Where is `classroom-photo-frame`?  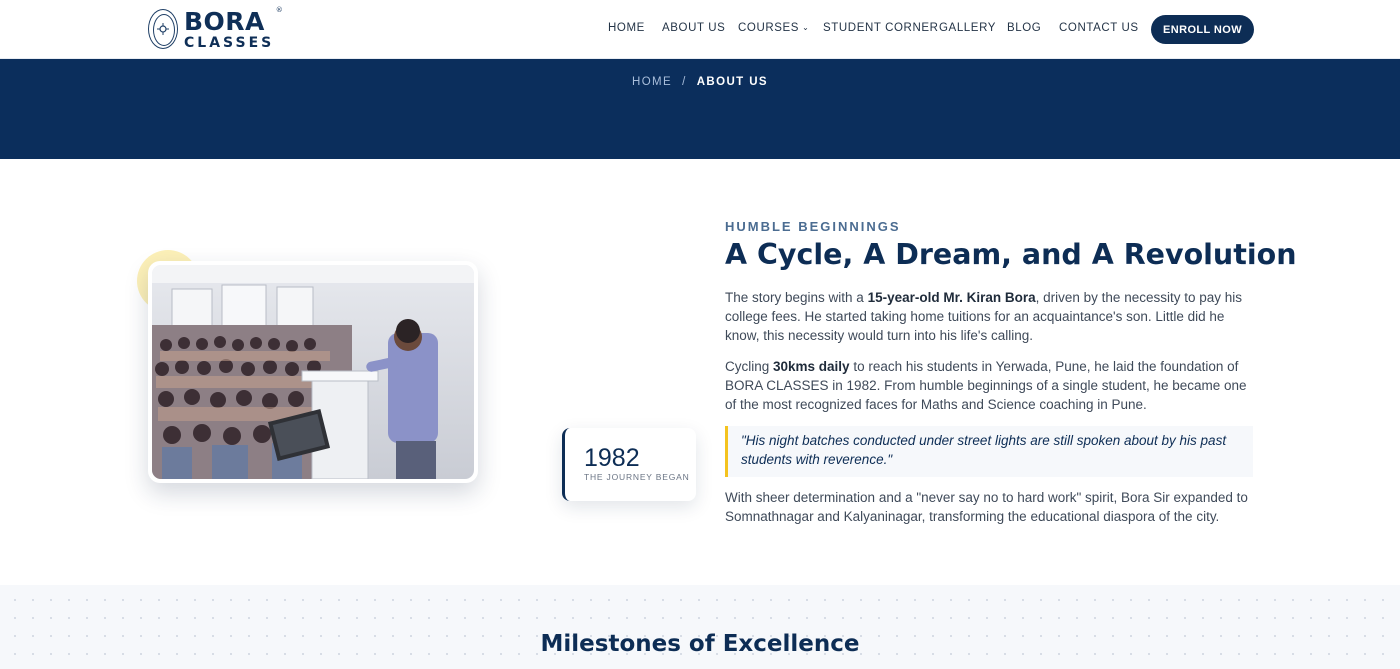
classroom-photo-frame is located at coordinates (313, 372).